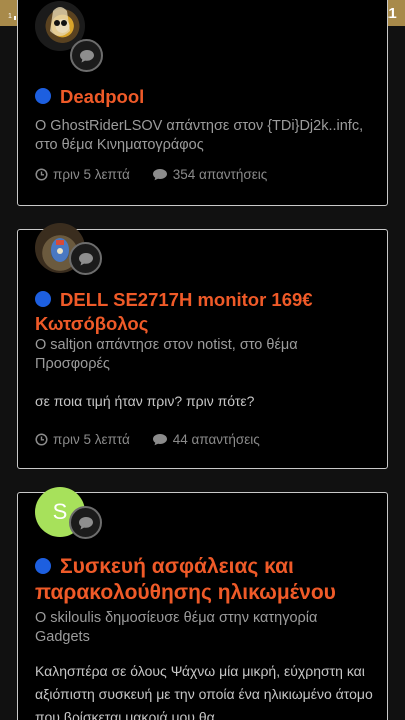 The width and height of the screenshot is (405, 720). I want to click on reply-count: 44 απαντήσεις, so click(216, 439).